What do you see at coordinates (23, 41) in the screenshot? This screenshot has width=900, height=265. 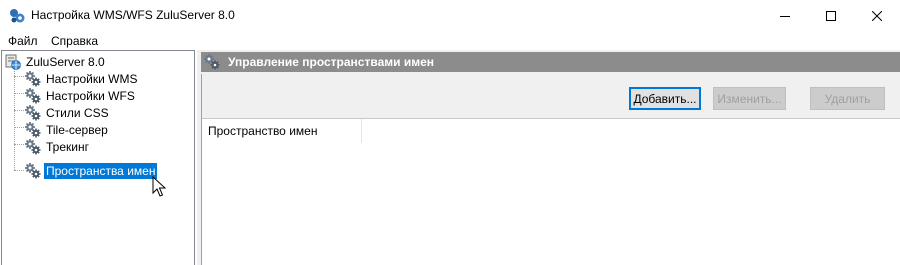 I see `menu-file: Файл` at bounding box center [23, 41].